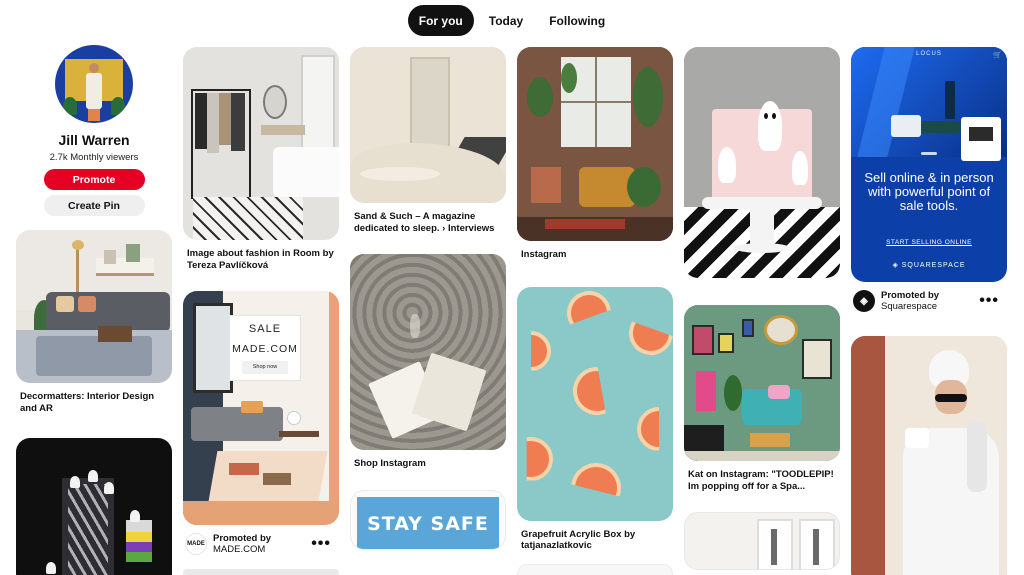 Image resolution: width=1024 pixels, height=575 pixels. Describe the element at coordinates (929, 455) in the screenshot. I see `pin-robe-woman-image` at that location.